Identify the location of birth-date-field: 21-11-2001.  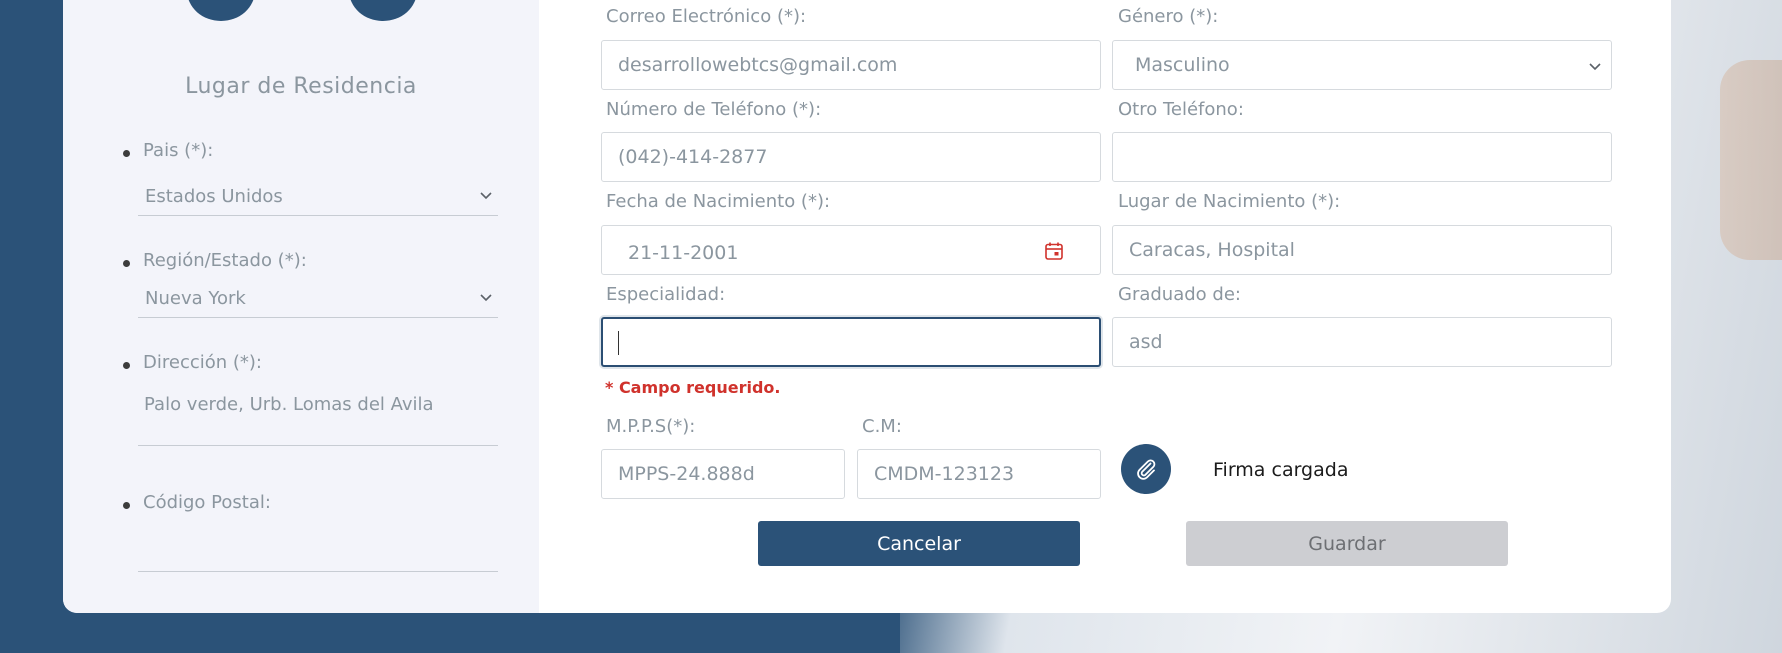
(851, 250).